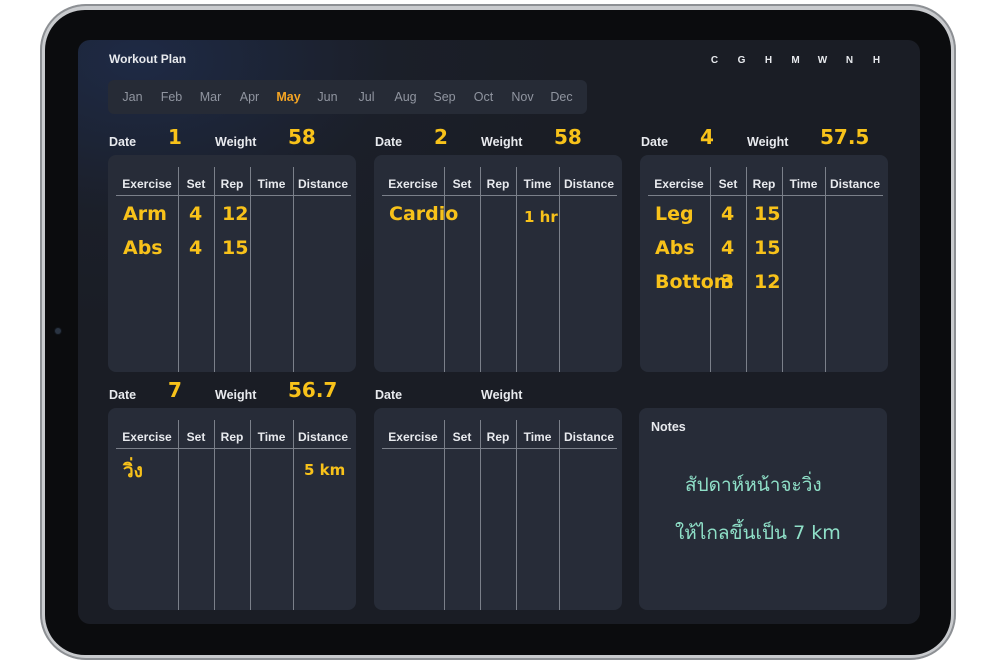 The image size is (1000, 664). What do you see at coordinates (133, 471) in the screenshot?
I see `cell-exercise: วิ่ง` at bounding box center [133, 471].